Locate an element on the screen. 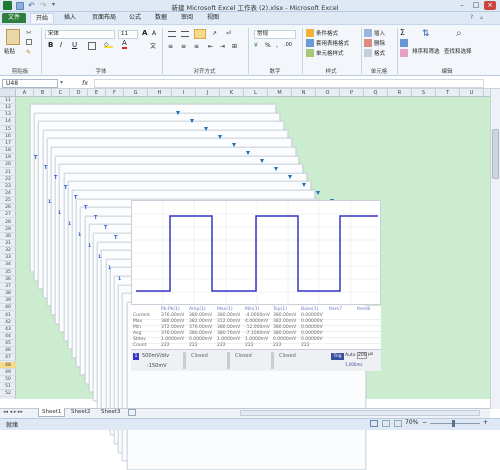 The width and height of the screenshot is (500, 470). tab-view: 视图 is located at coordinates (213, 18).